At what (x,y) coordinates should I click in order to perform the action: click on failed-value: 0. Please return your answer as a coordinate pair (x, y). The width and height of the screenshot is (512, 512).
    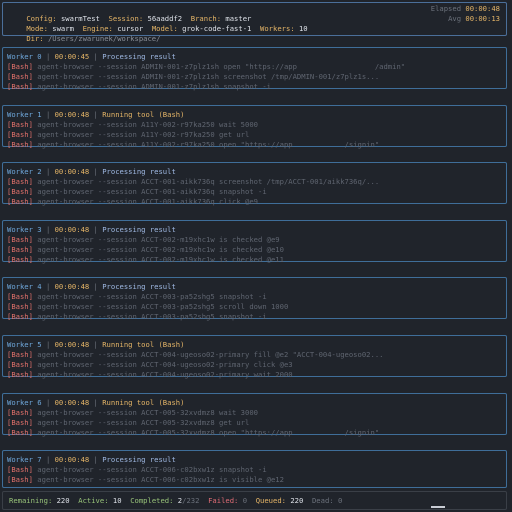
    Looking at the image, I should click on (245, 500).